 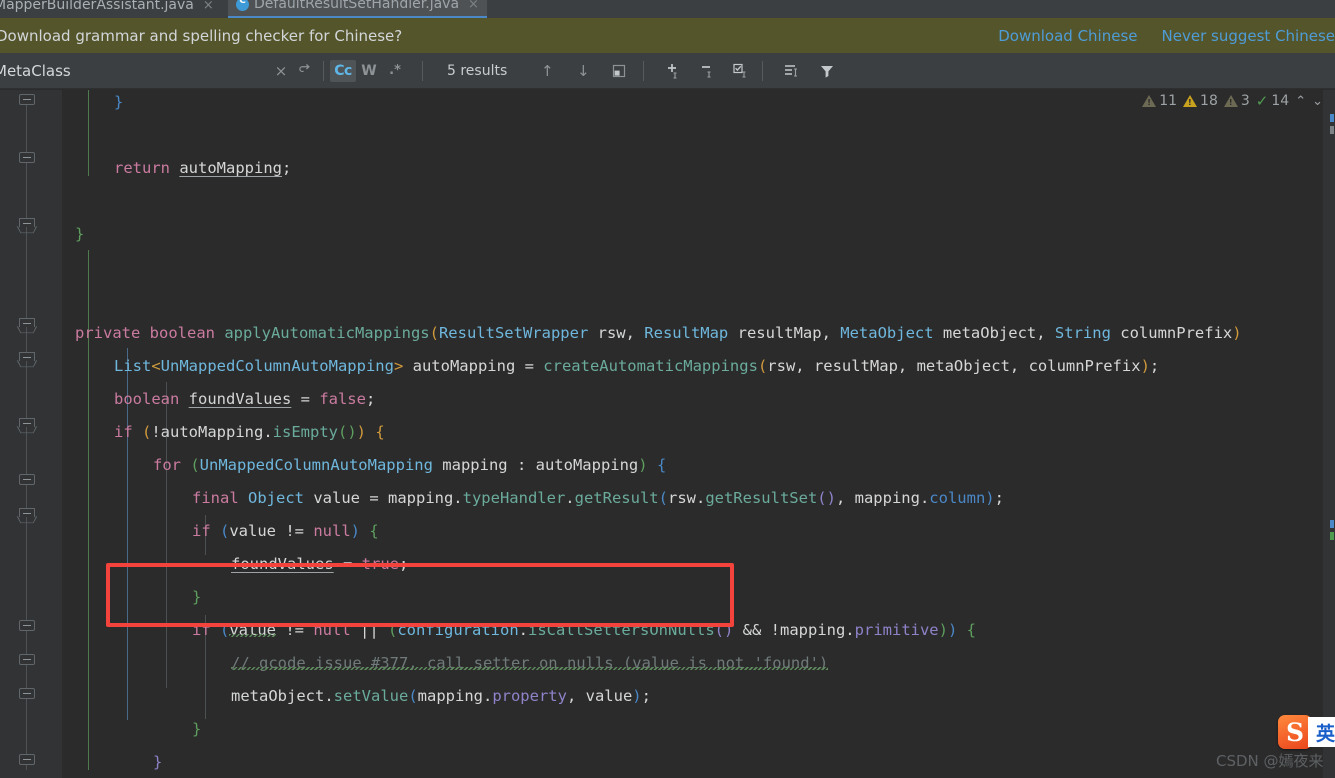 I want to click on toolbar-divider, so click(x=422, y=70).